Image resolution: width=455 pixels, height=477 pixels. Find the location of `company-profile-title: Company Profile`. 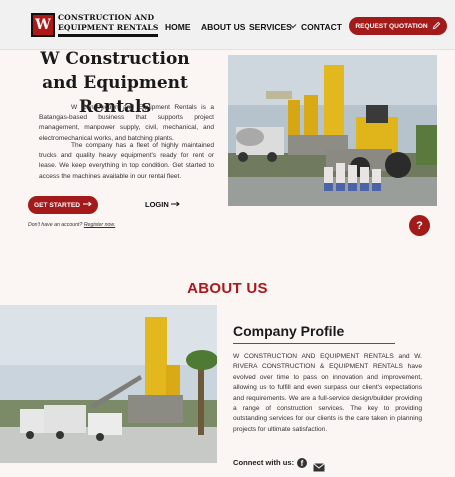

company-profile-title: Company Profile is located at coordinates (289, 331).